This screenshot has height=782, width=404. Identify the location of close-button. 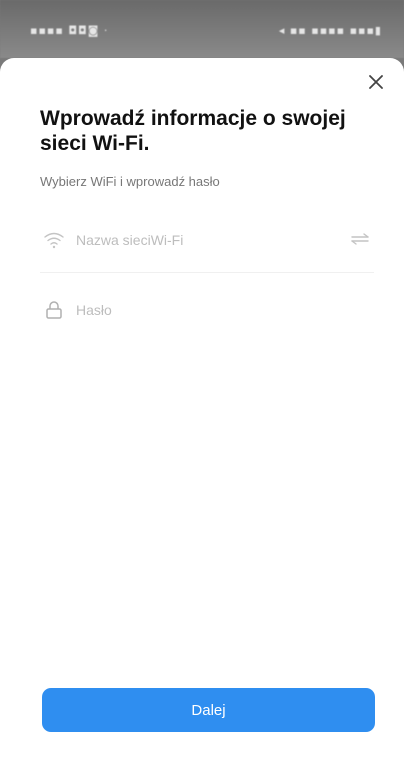
(376, 82).